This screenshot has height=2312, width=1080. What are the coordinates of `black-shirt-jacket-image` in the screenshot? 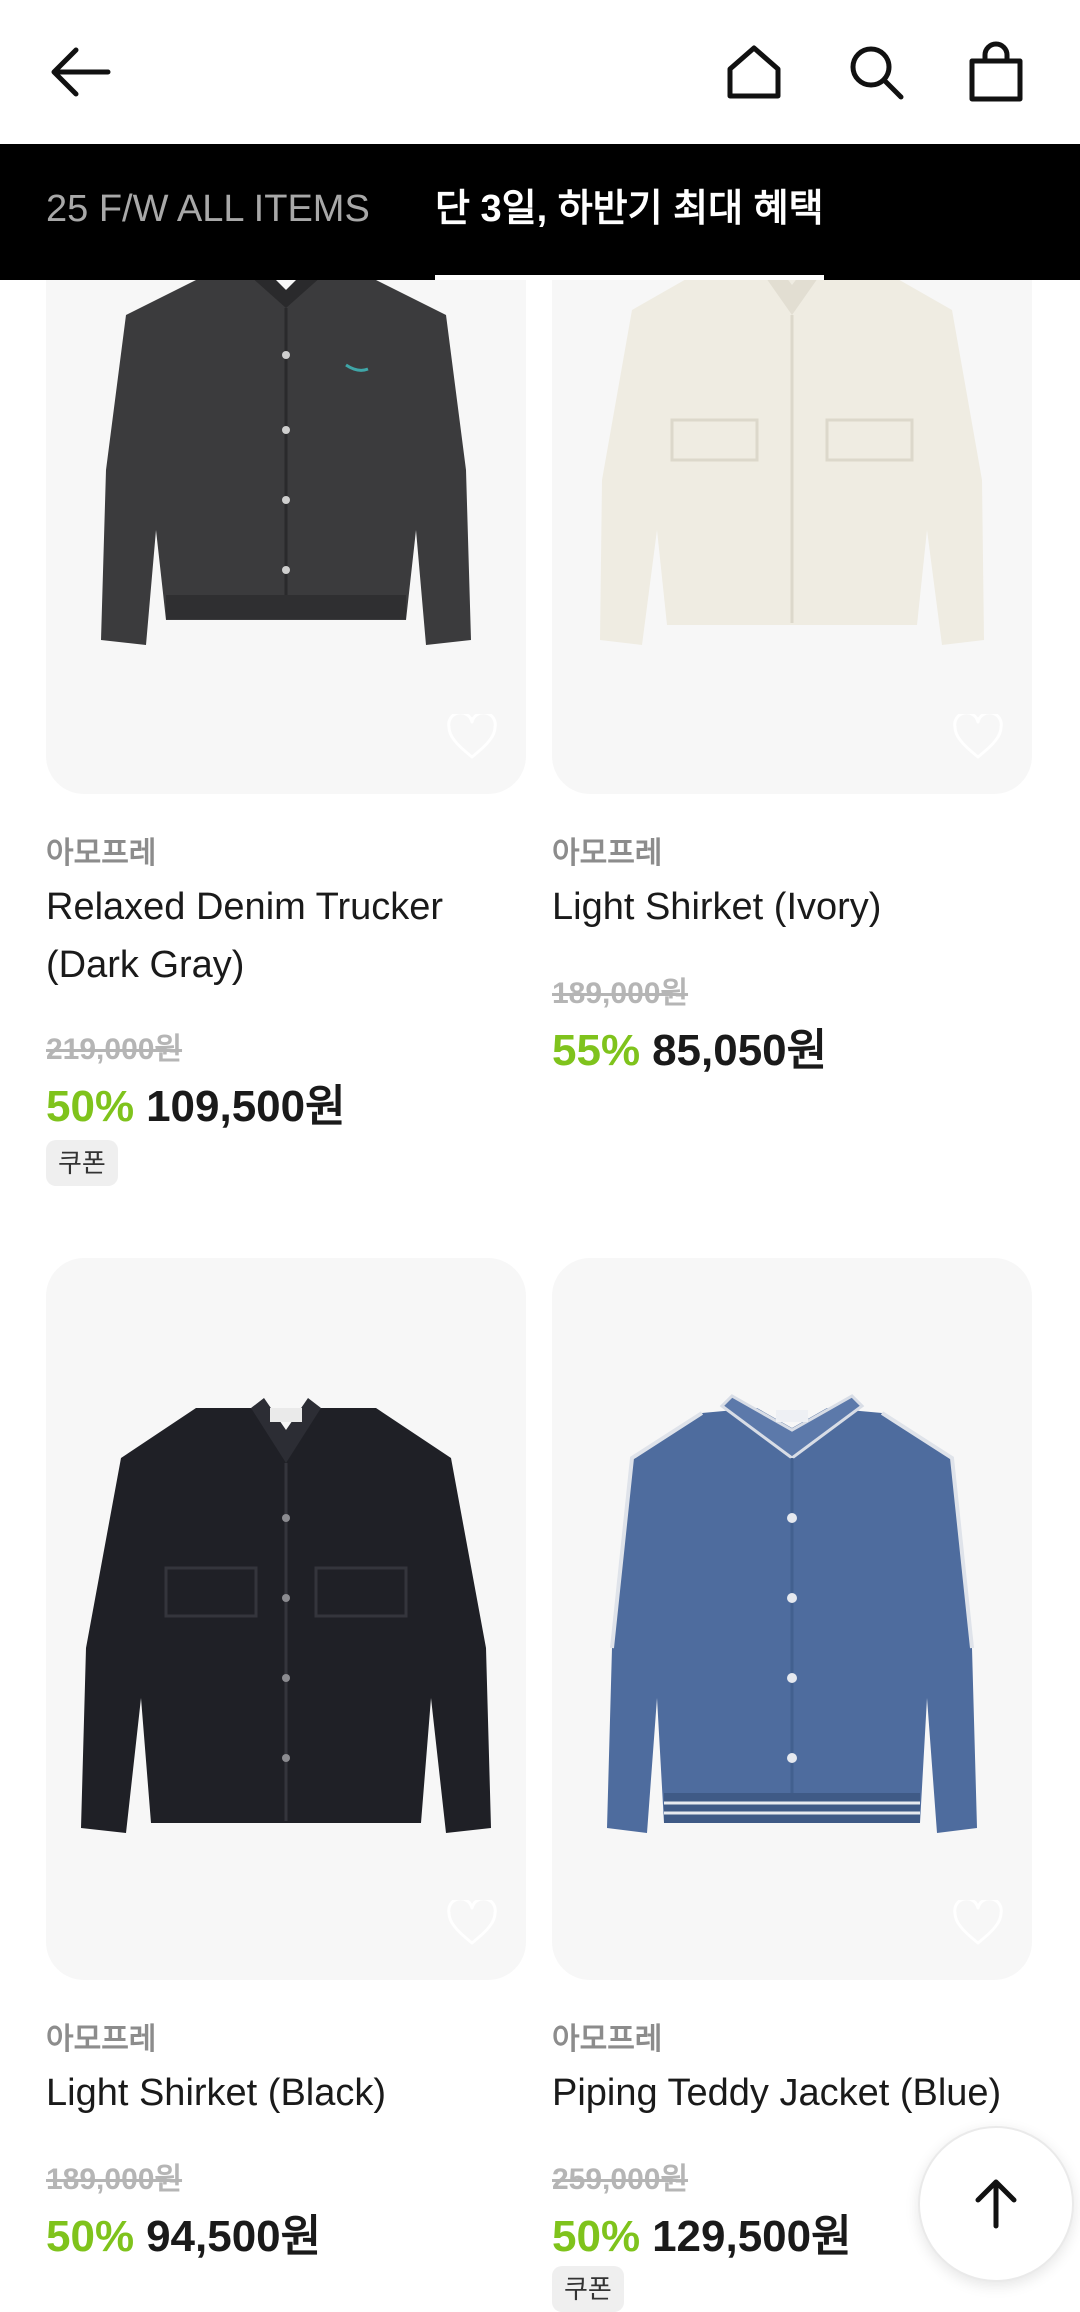 It's located at (286, 1615).